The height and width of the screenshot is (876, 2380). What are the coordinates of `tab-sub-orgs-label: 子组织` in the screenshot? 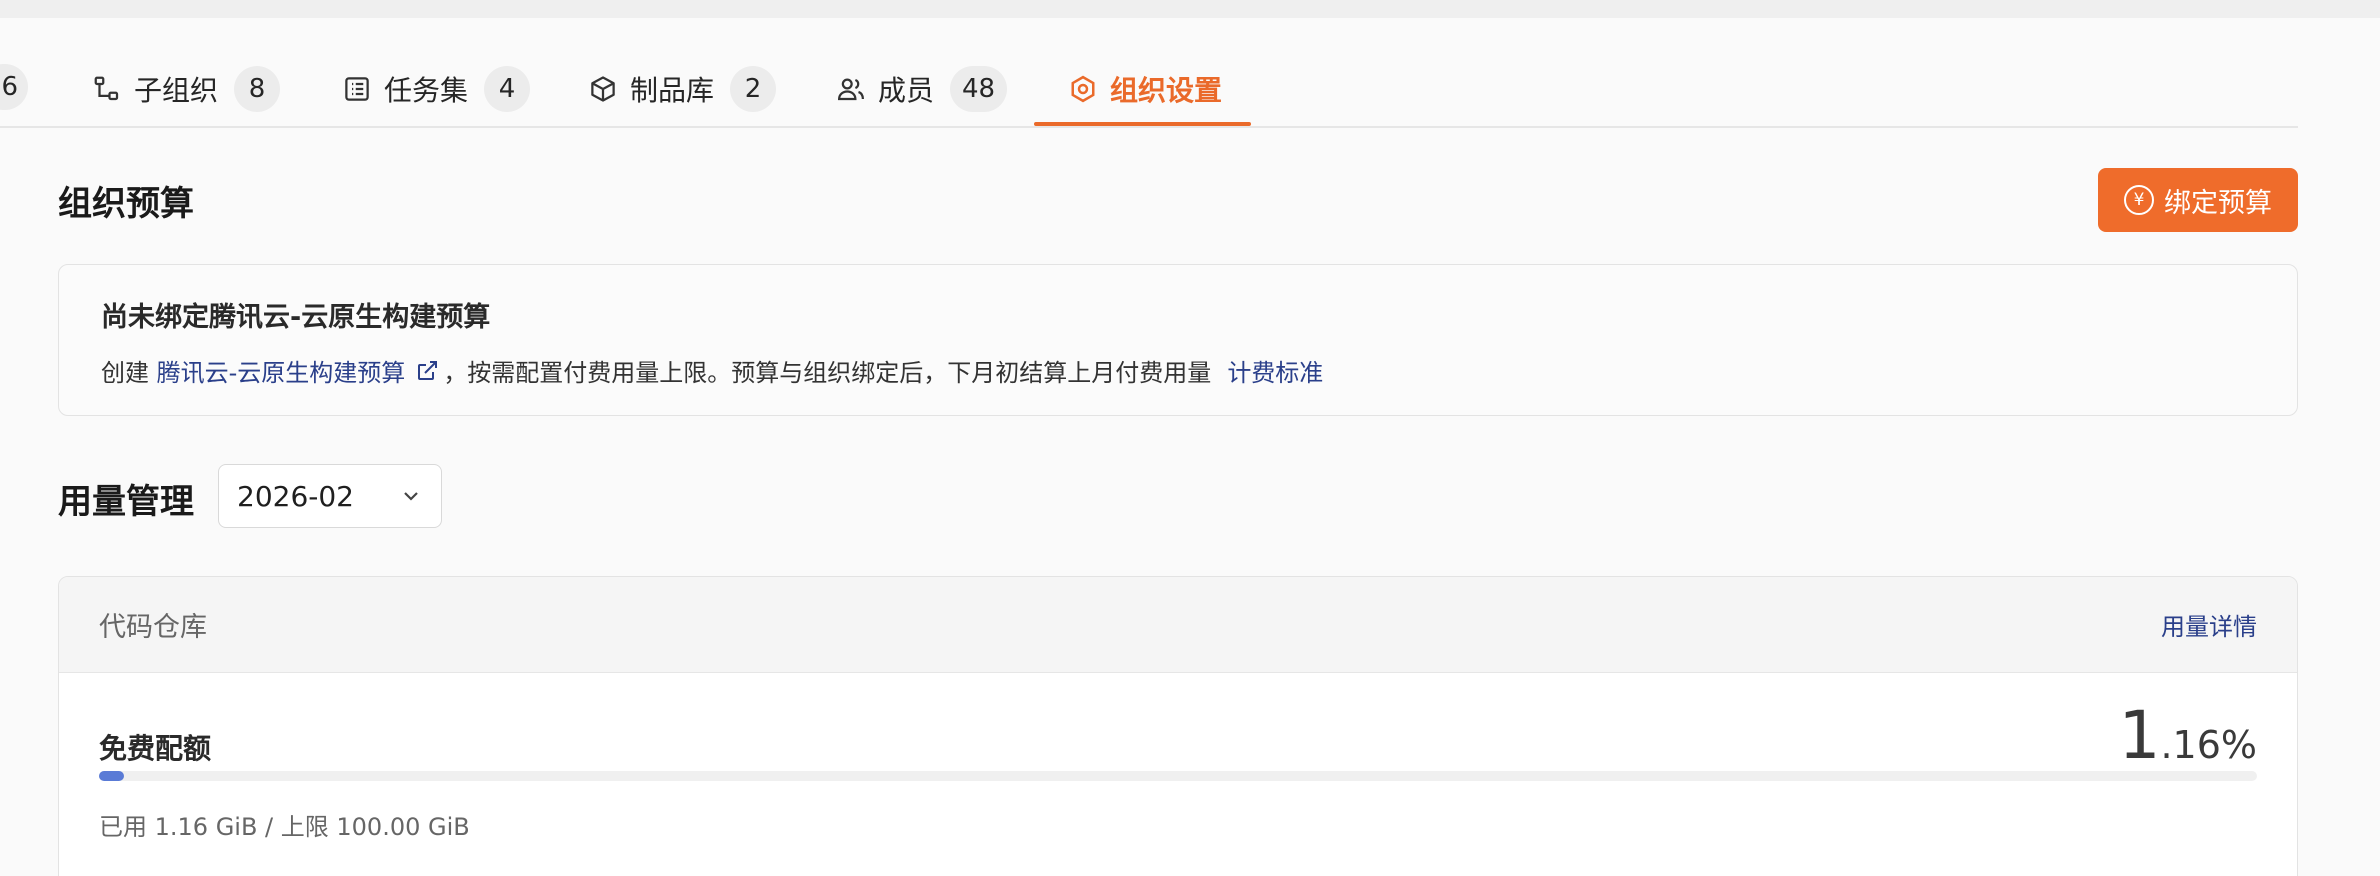 It's located at (176, 90).